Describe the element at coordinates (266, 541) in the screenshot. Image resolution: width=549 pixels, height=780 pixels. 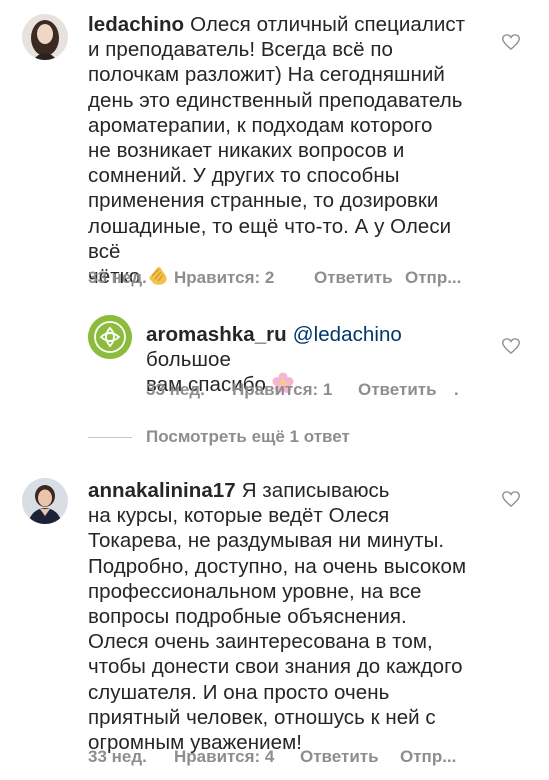
I see `comment-line: Токарева, не раздумывая ни минуты.` at that location.